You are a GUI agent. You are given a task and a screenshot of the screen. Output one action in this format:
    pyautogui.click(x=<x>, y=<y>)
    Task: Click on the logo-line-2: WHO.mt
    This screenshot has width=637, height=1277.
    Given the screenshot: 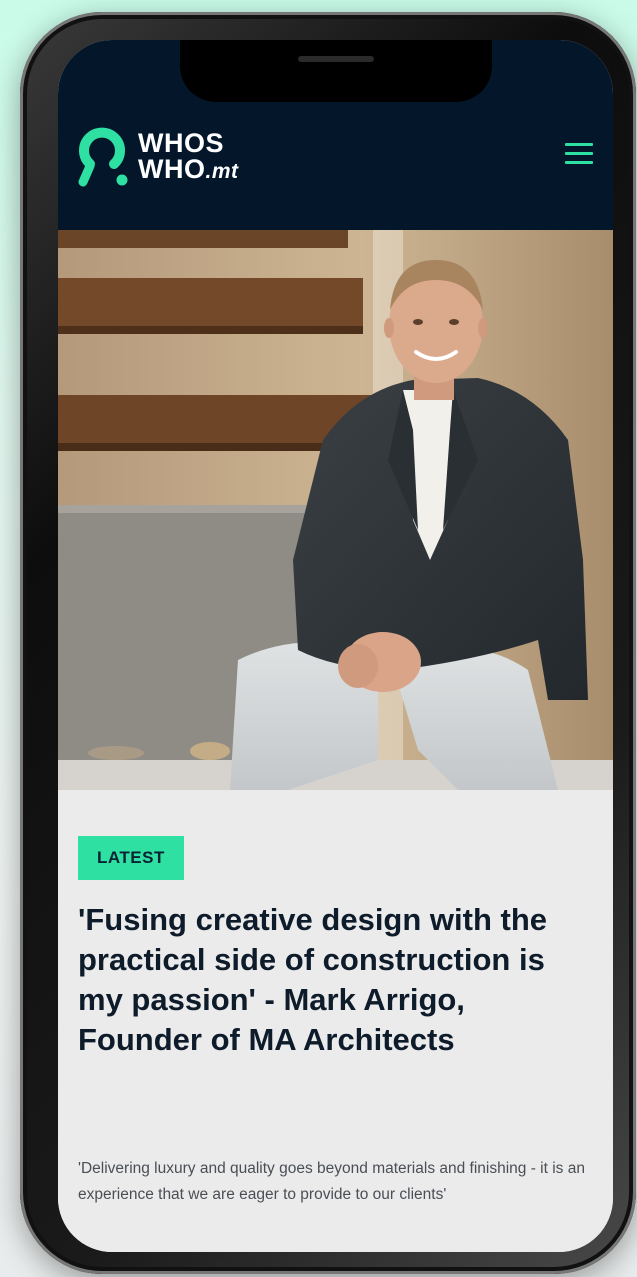 What is the action you would take?
    pyautogui.click(x=188, y=169)
    